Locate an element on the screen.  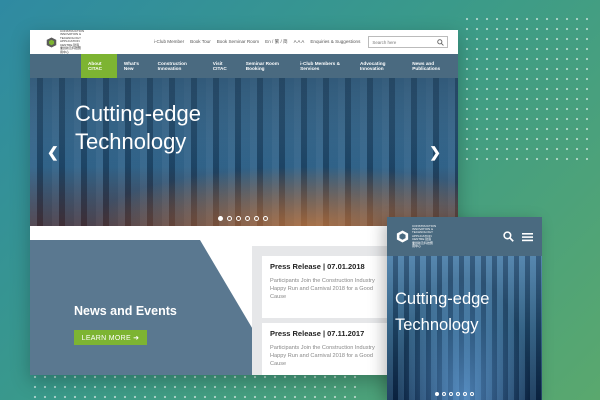
press-card-heading: Press Release | 07.11.2017 is located at coordinates (317, 333).